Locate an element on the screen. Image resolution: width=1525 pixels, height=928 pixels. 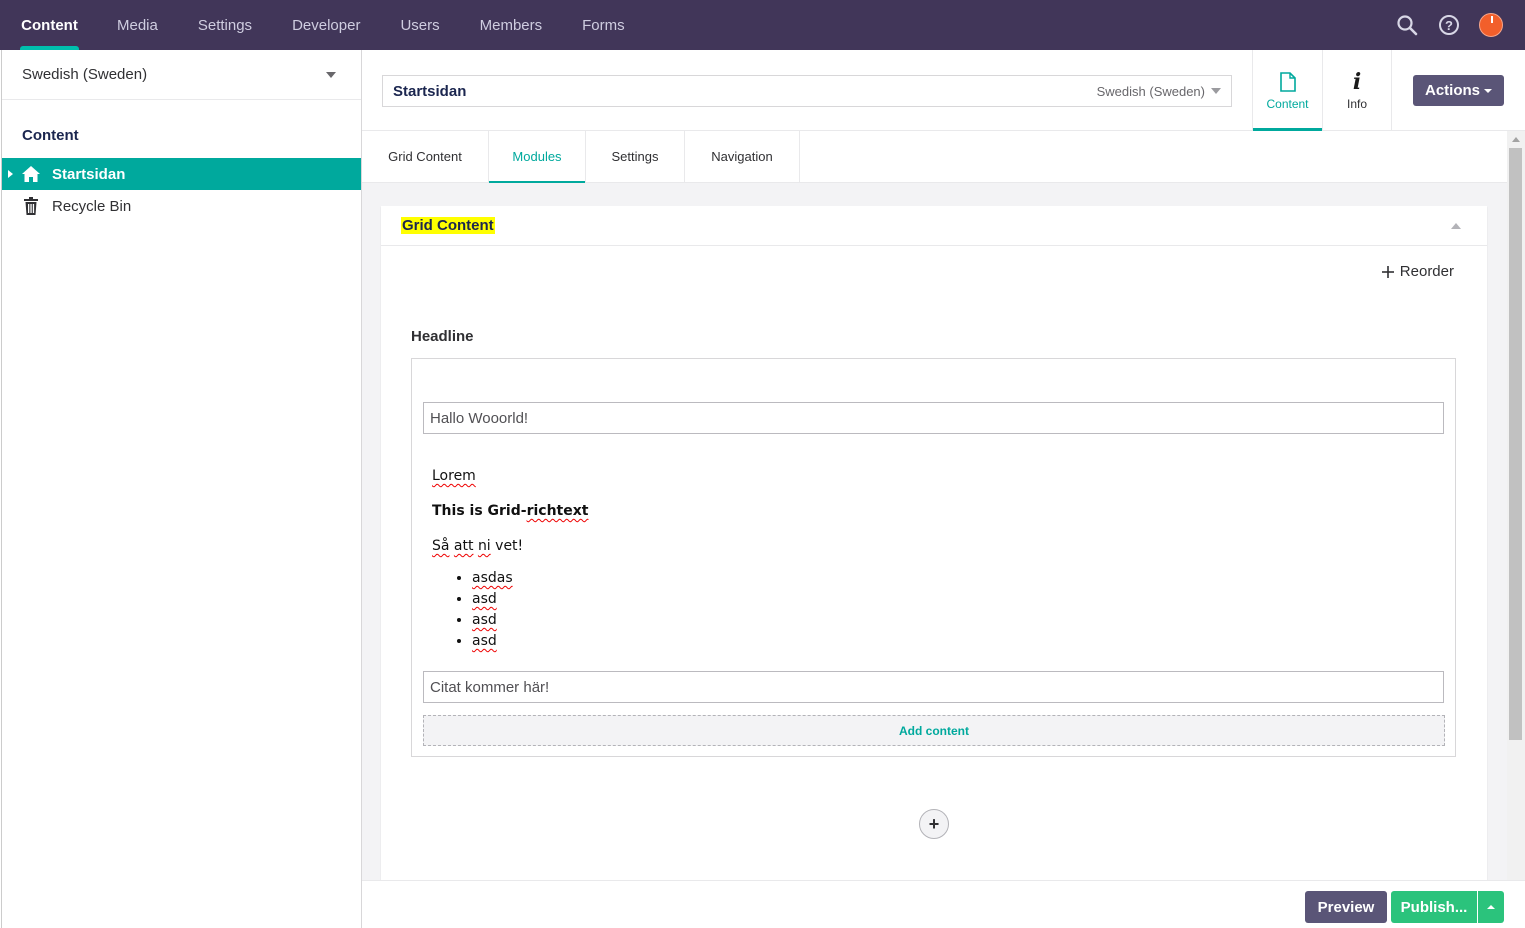
rte-paragraph: Lorem is located at coordinates (932, 480).